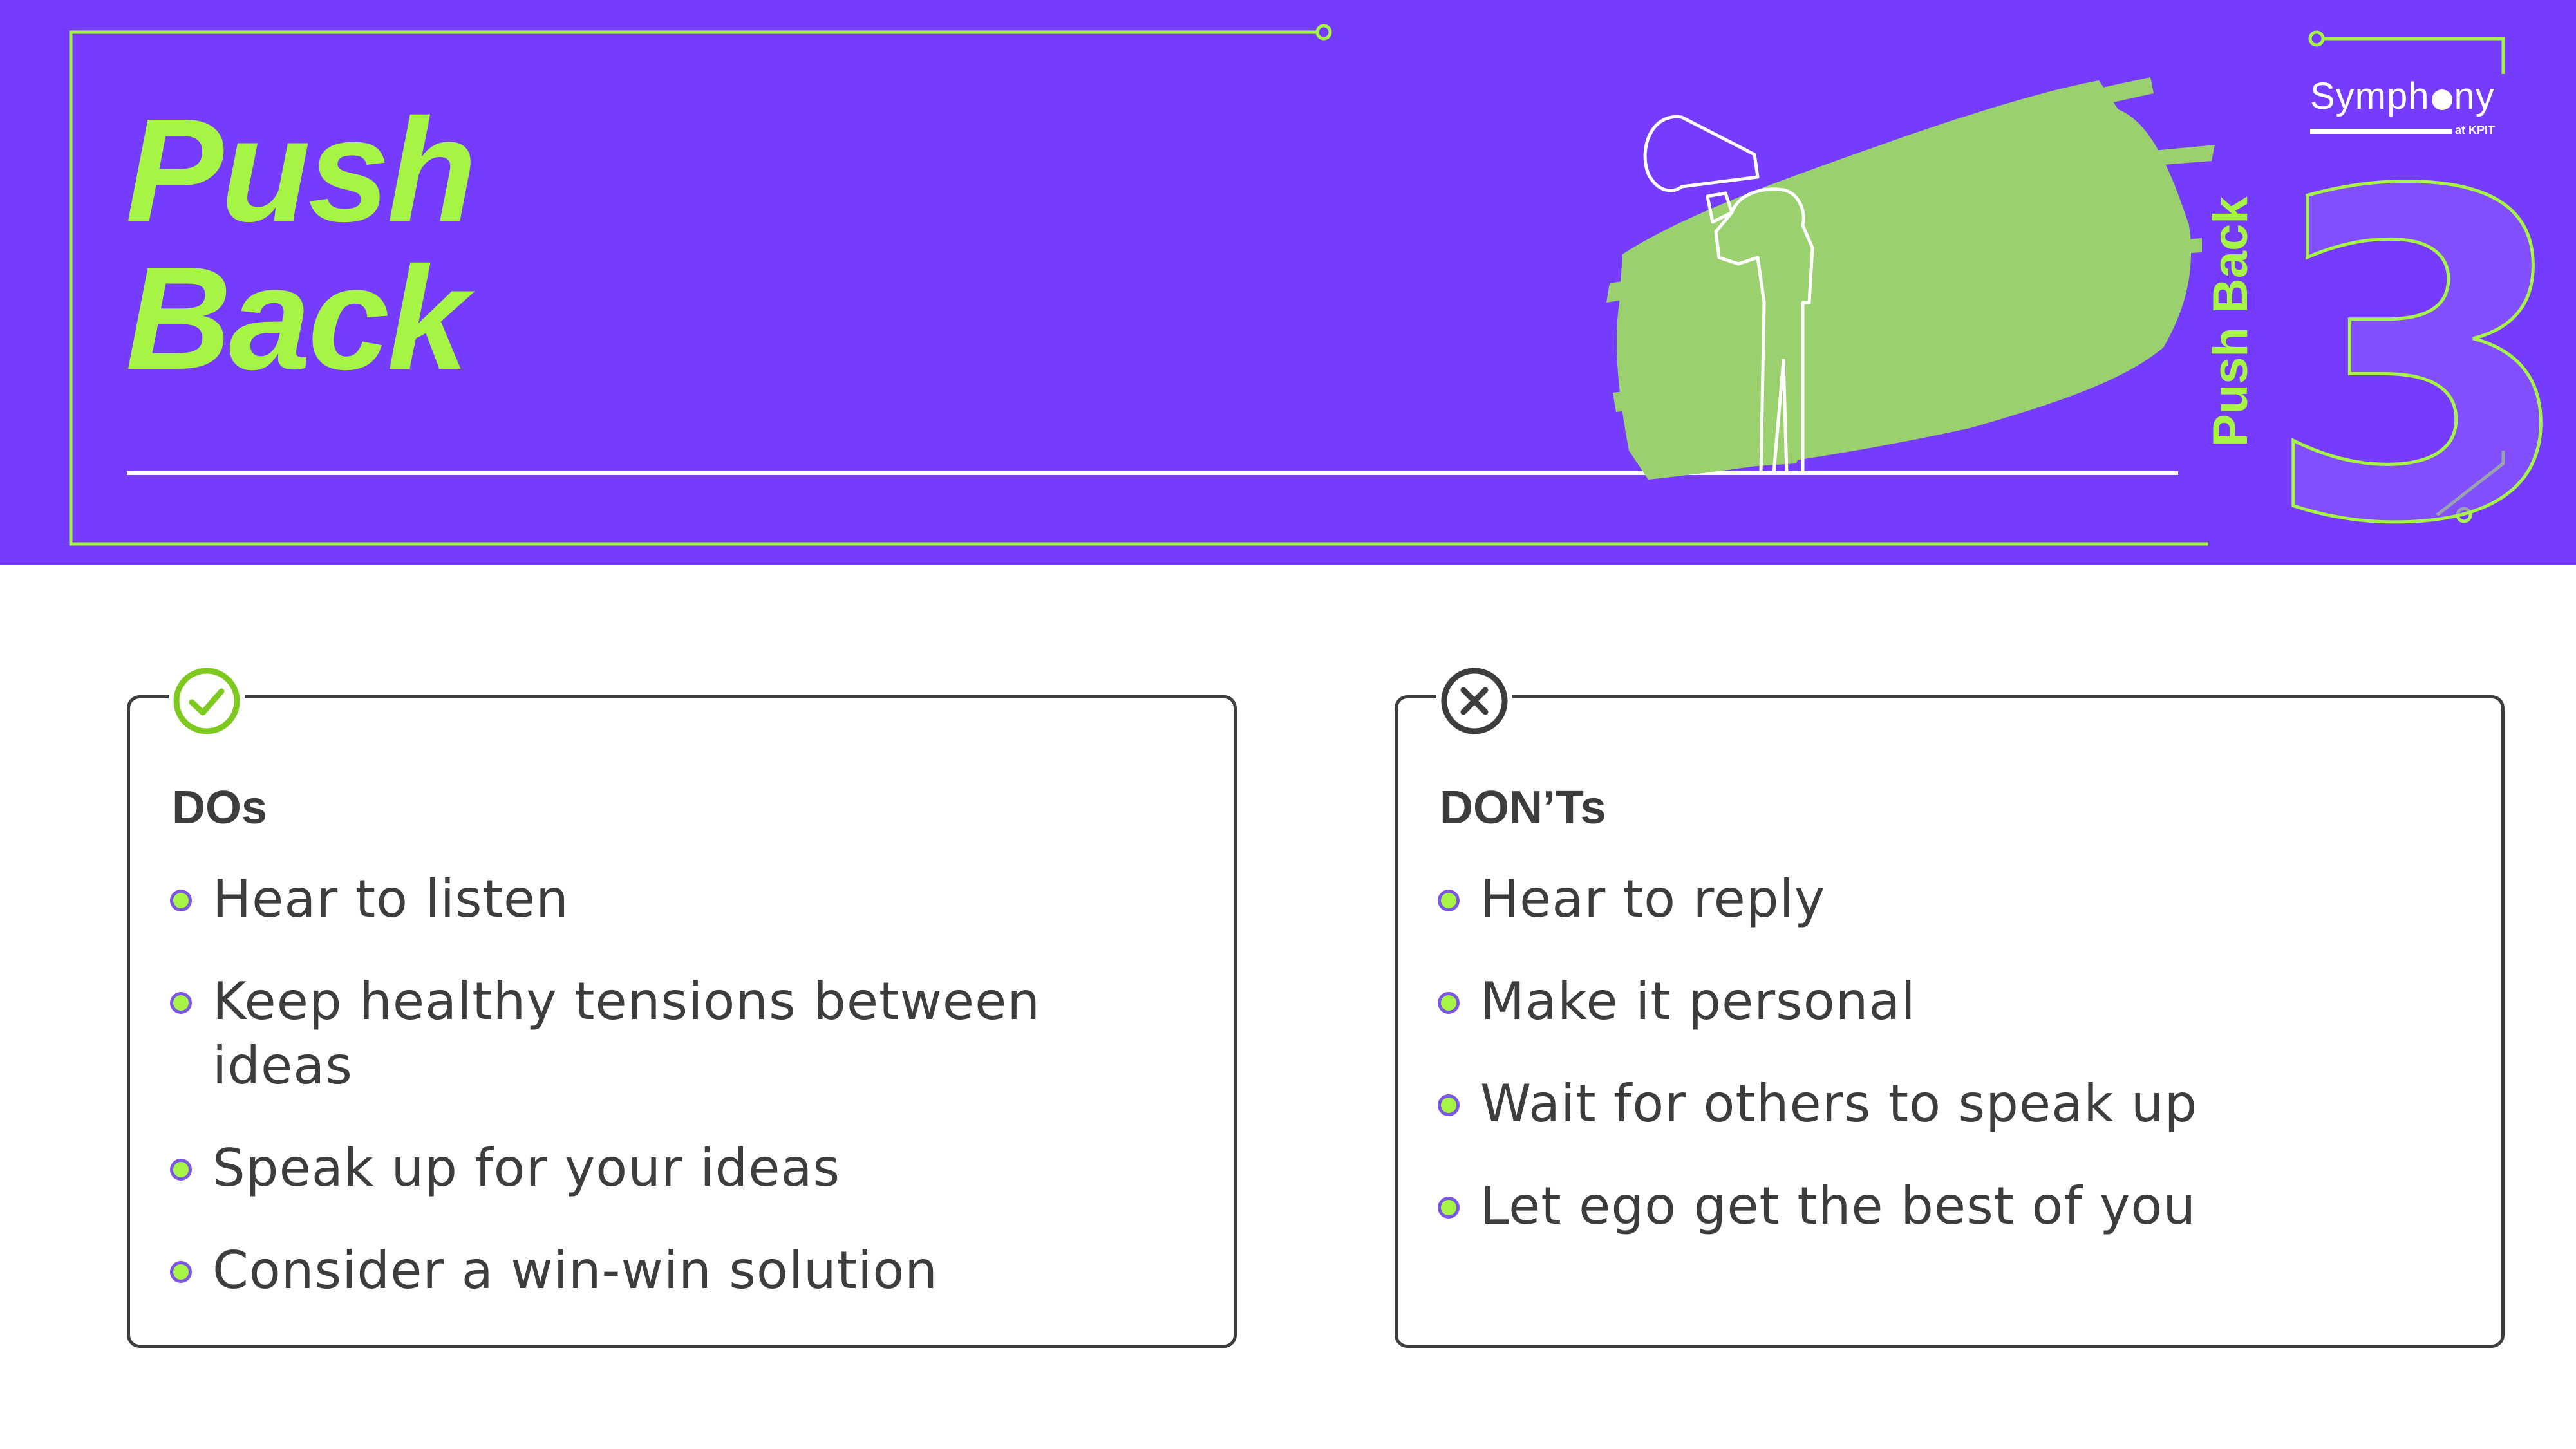  What do you see at coordinates (2475, 130) in the screenshot?
I see `logo-subtitle: at KPIT` at bounding box center [2475, 130].